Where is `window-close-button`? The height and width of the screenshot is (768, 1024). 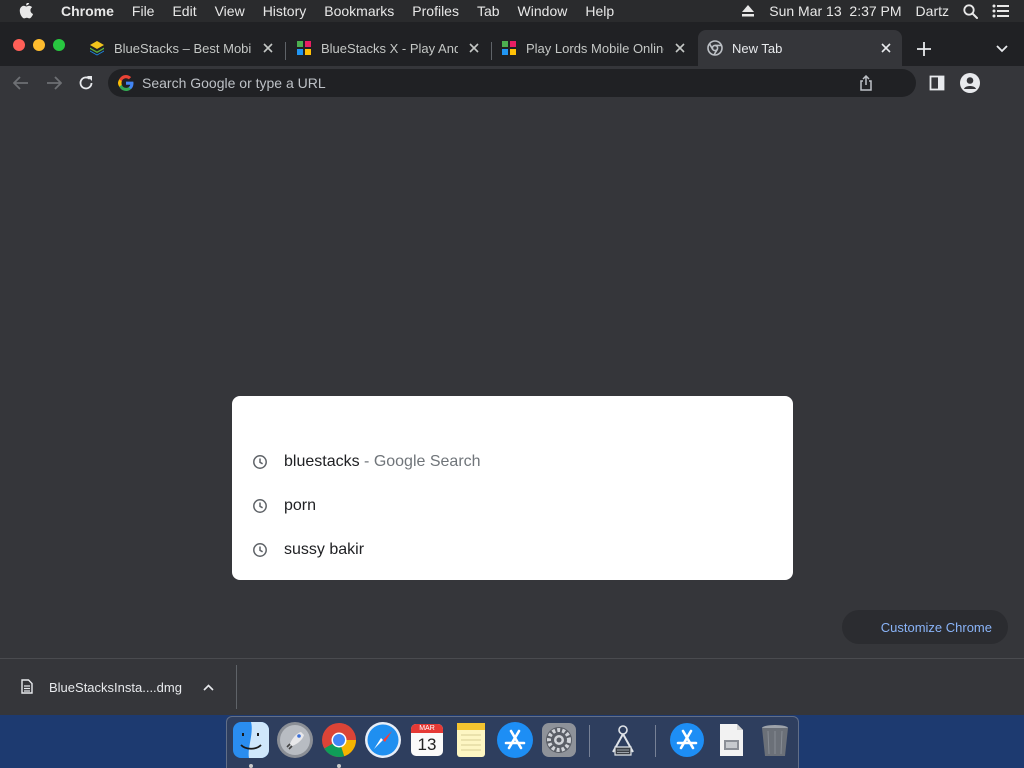 window-close-button is located at coordinates (19, 45).